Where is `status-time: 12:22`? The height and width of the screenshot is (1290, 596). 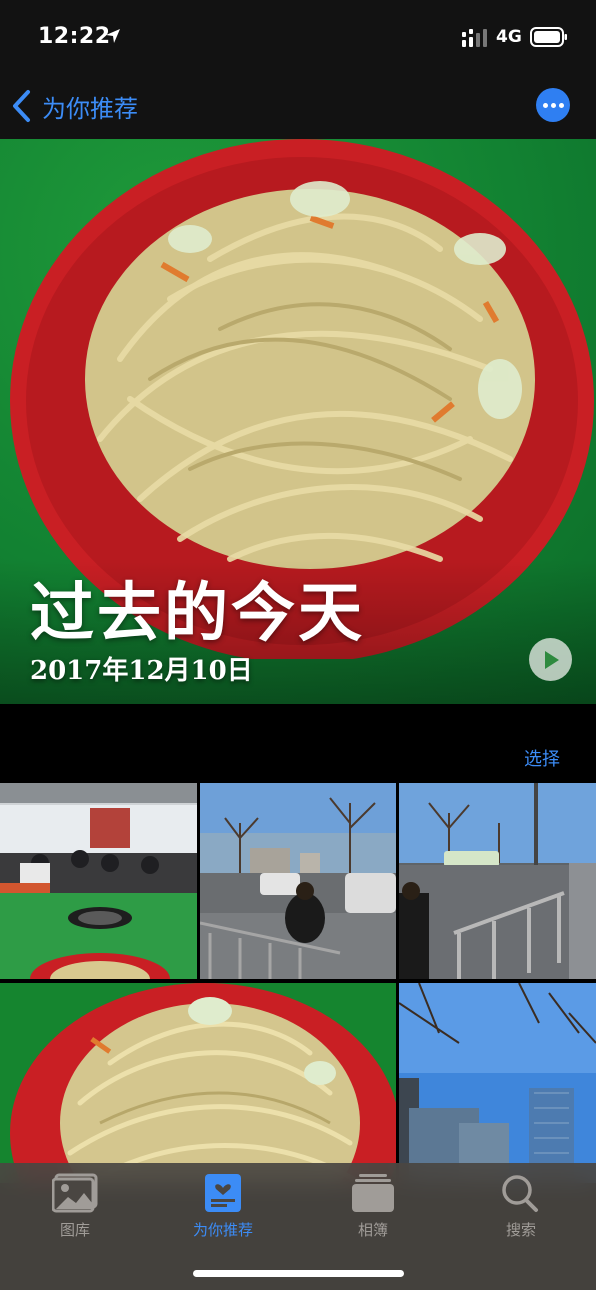
status-time: 12:22 is located at coordinates (74, 36).